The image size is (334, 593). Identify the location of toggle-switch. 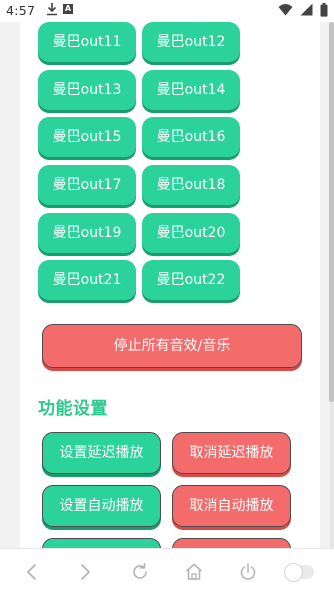
(299, 572).